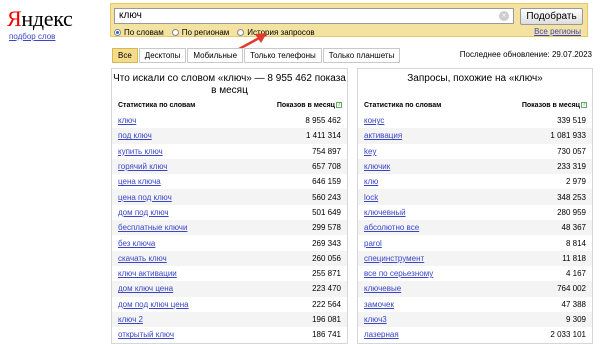  What do you see at coordinates (326, 151) in the screenshot?
I see `shows-count: 754 897` at bounding box center [326, 151].